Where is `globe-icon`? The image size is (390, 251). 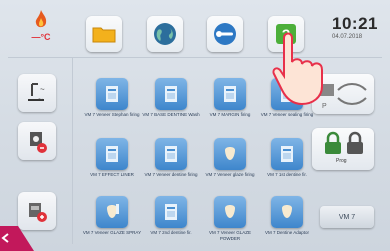
globe-icon is located at coordinates (165, 34).